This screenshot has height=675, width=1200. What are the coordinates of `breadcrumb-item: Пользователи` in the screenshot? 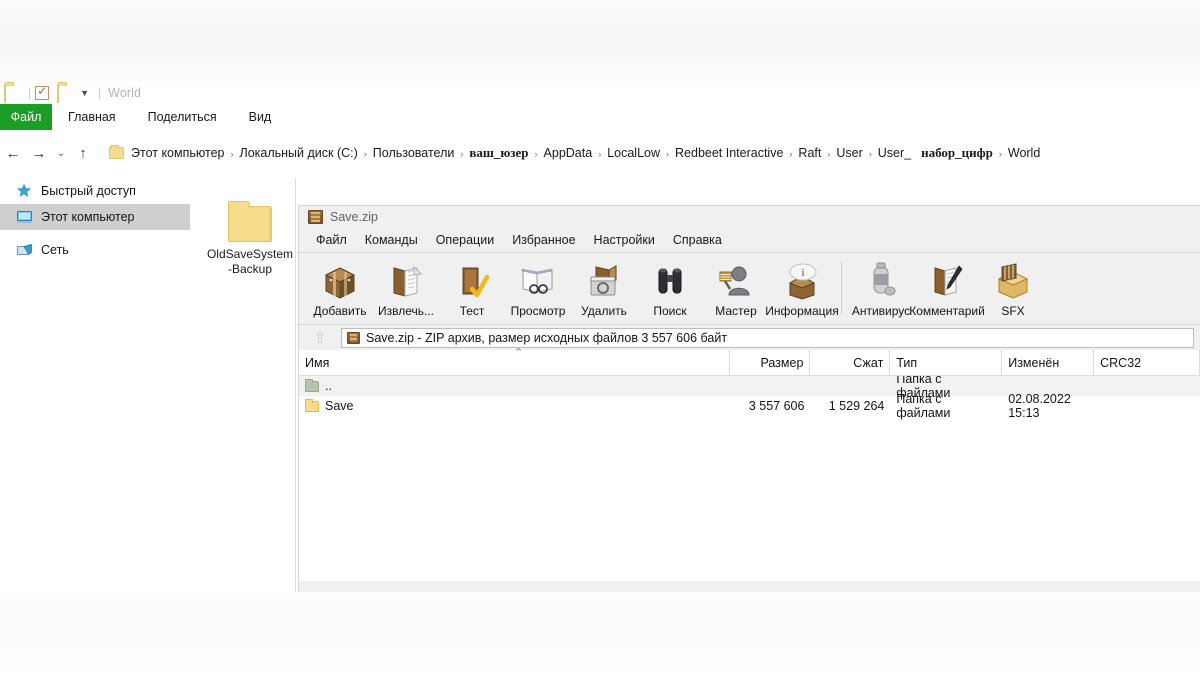 It's located at (414, 153).